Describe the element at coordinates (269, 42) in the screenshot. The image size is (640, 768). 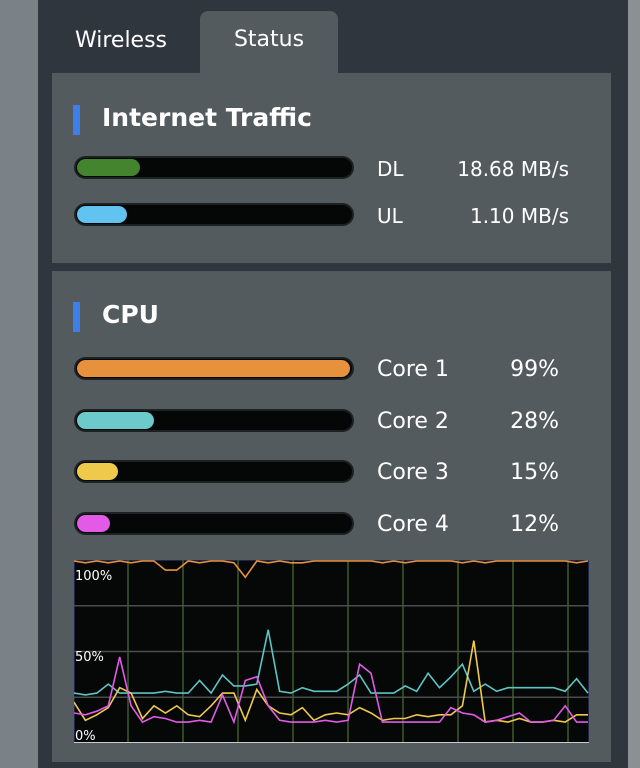
I see `tab-status: Status` at that location.